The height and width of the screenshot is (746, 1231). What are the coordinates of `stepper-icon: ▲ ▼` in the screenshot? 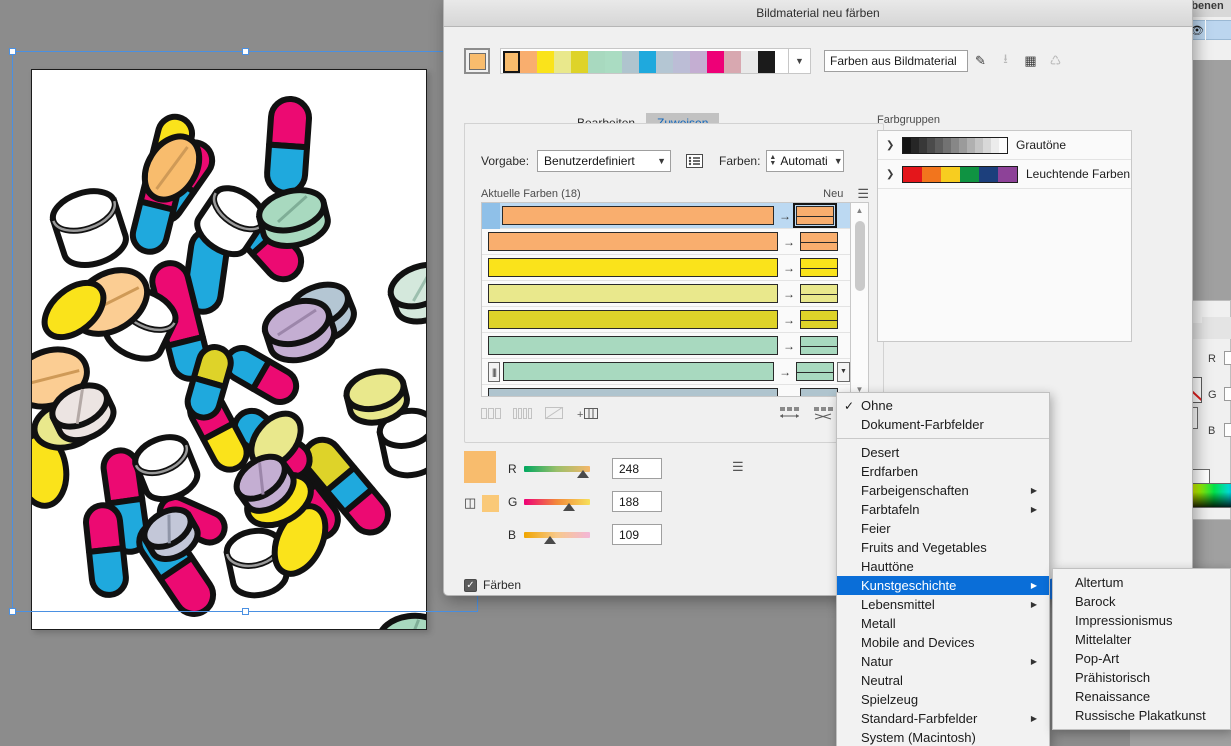 It's located at (772, 160).